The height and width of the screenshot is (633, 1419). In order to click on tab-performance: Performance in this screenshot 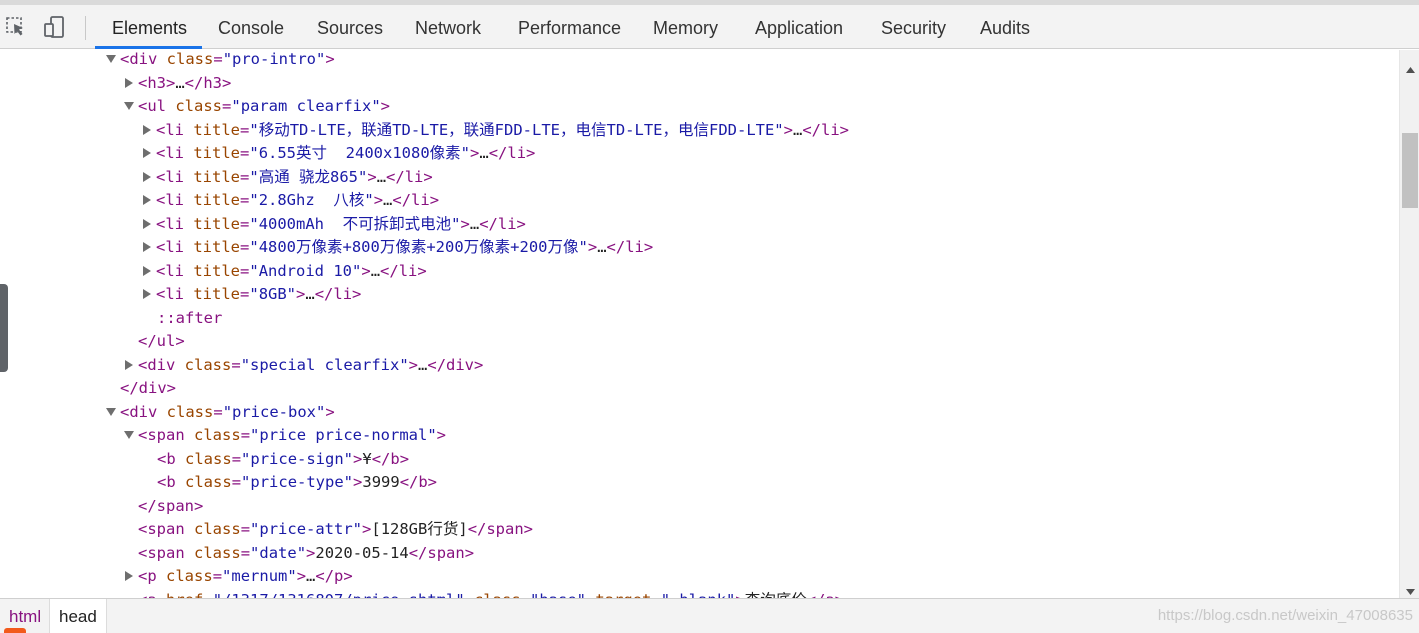, I will do `click(569, 27)`.